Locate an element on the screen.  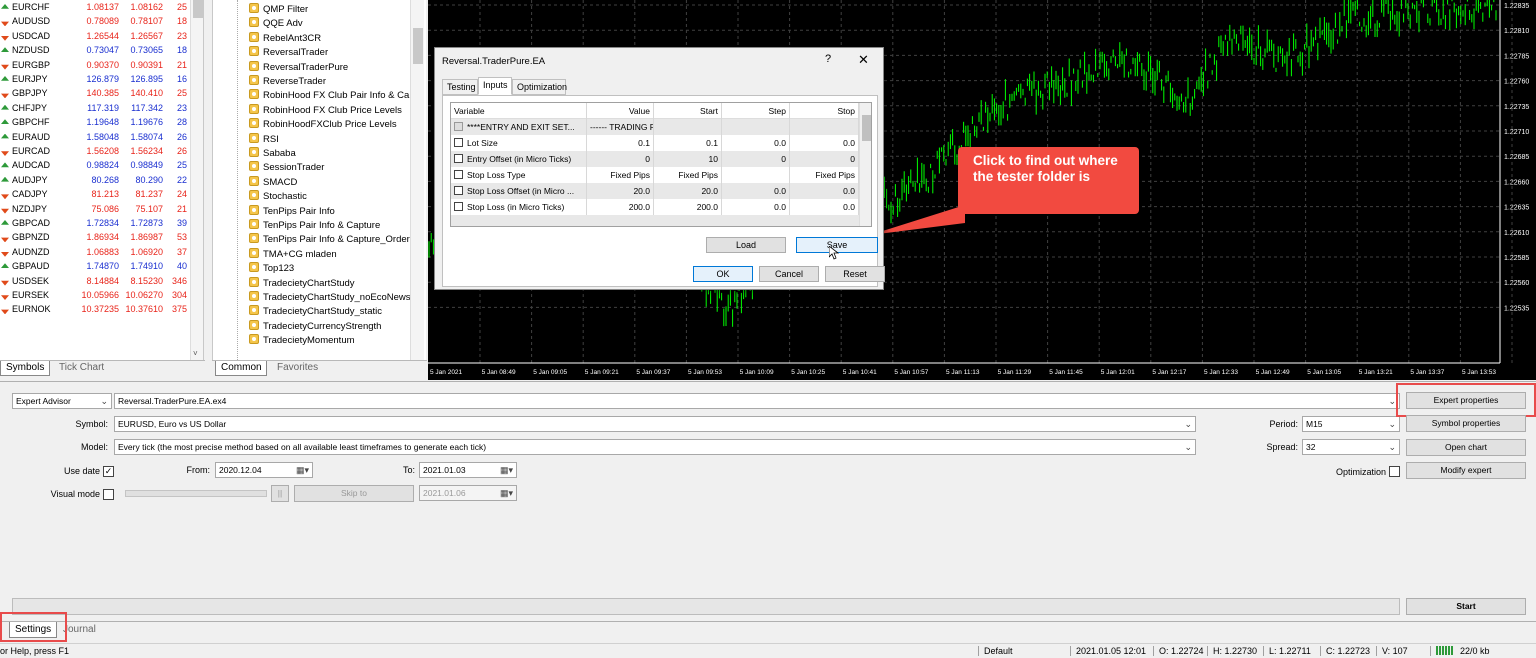
input-row: Entry Offset (in Micro Ticks) 0 10 0 0 is located at coordinates (655, 159).